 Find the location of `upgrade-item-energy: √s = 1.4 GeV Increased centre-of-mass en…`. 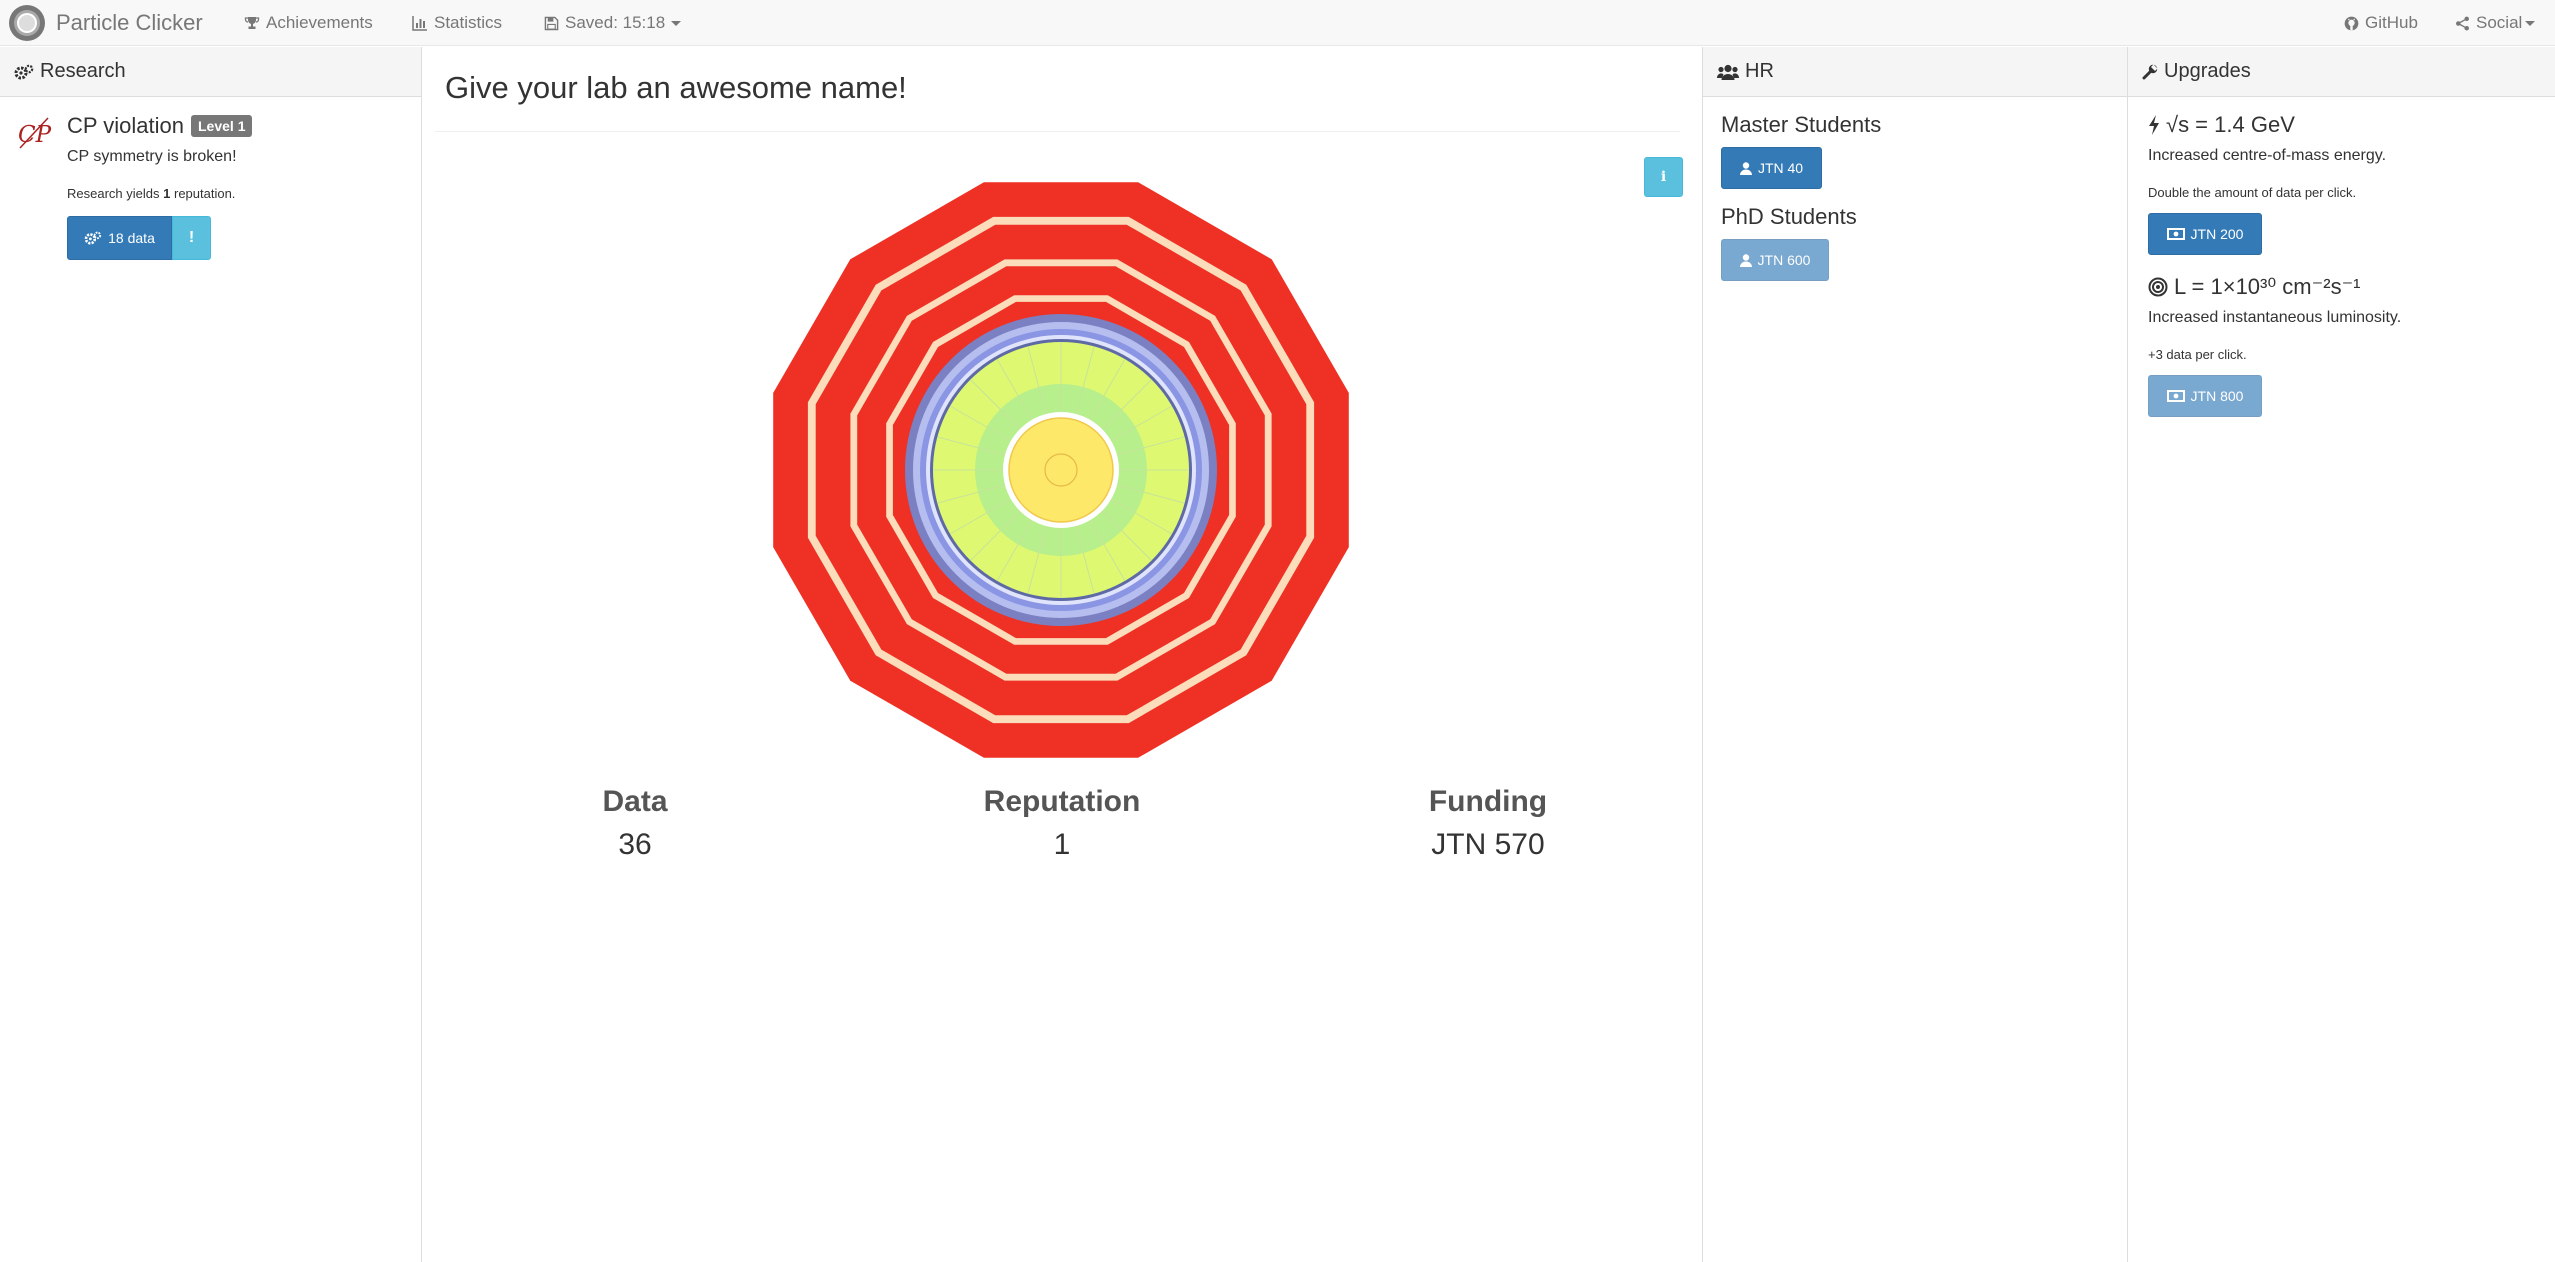

upgrade-item-energy: √s = 1.4 GeV Increased centre-of-mass en… is located at coordinates (2267, 183).